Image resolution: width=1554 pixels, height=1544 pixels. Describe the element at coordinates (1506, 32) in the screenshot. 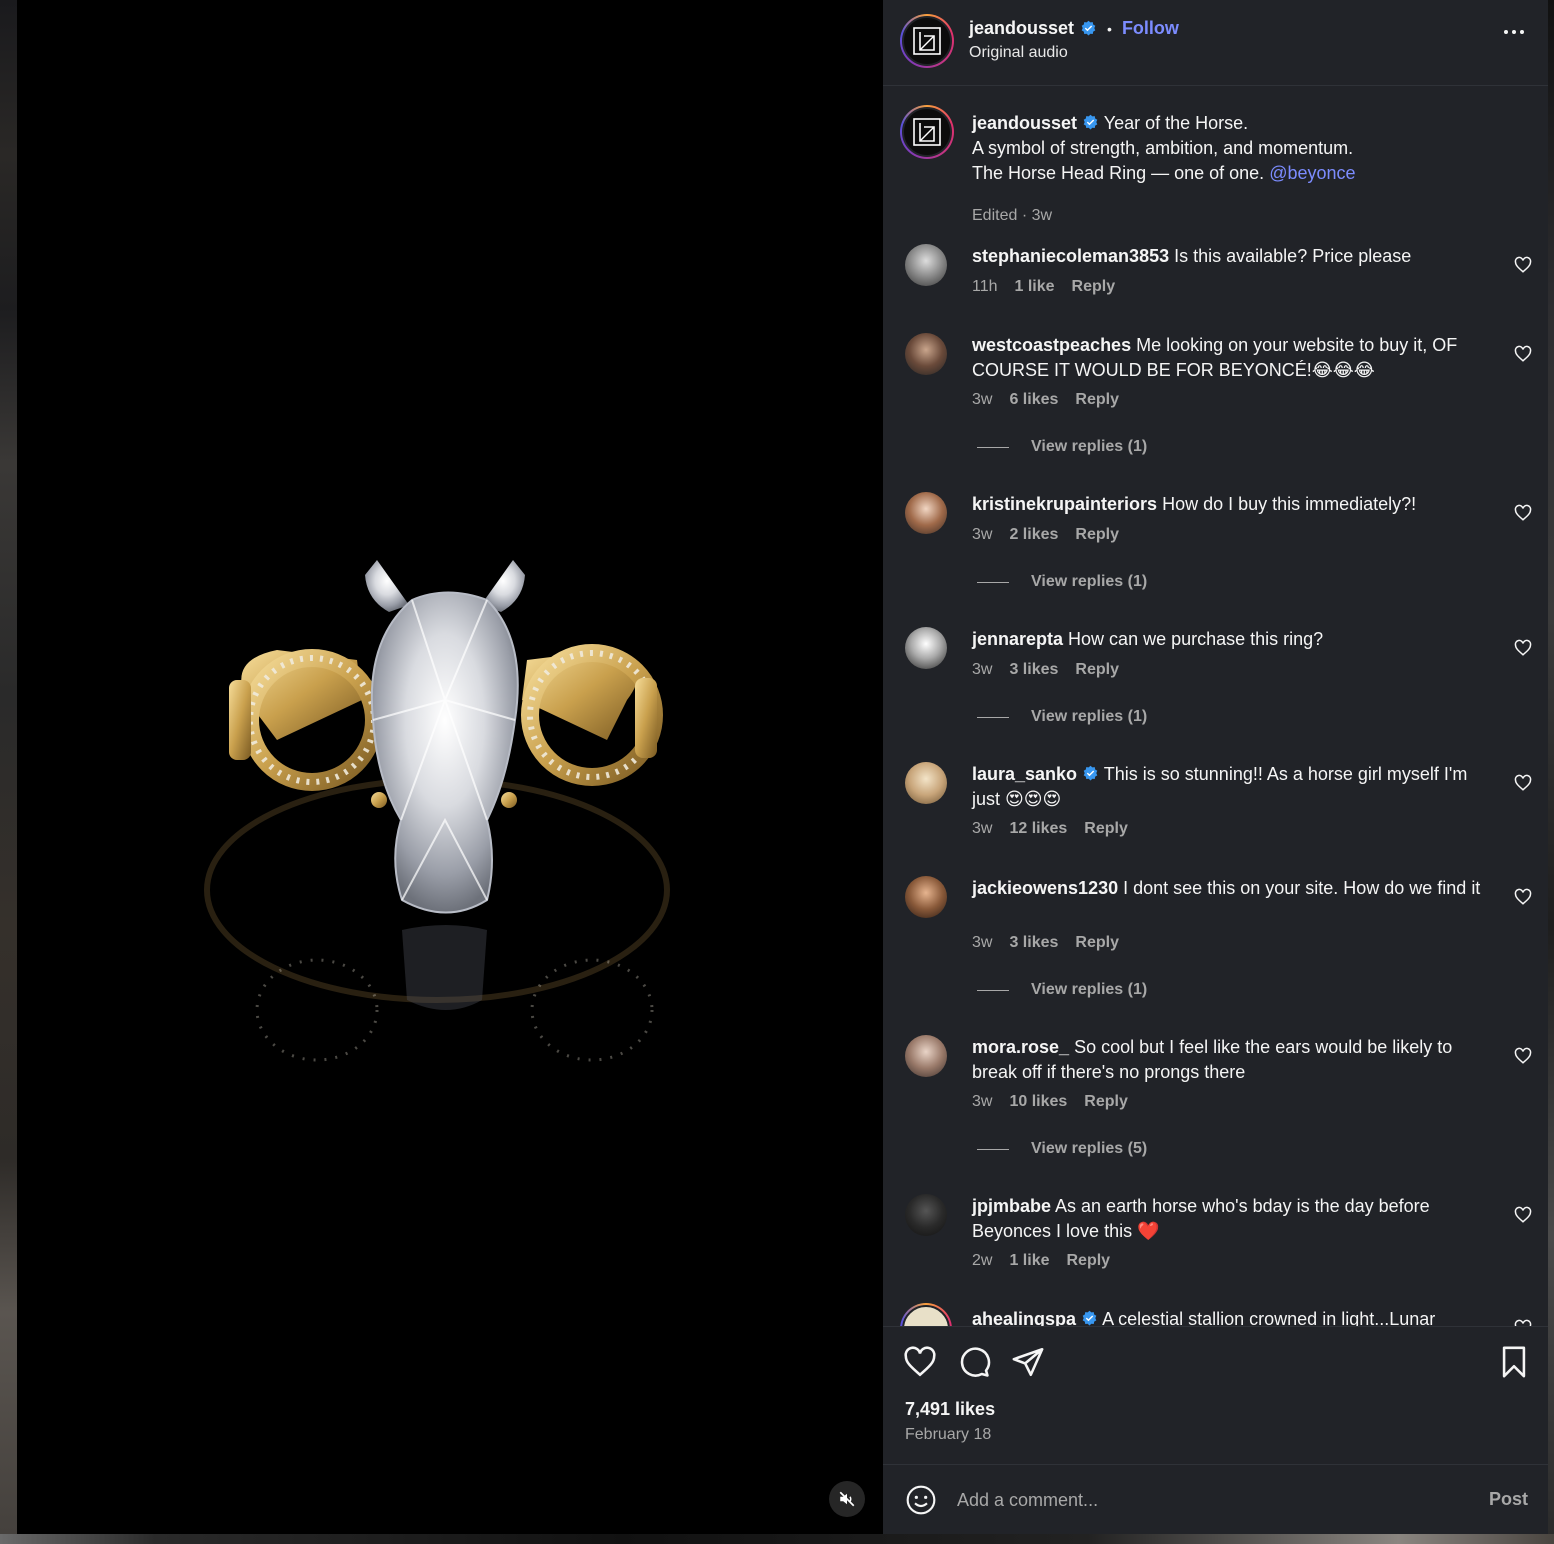

I see `more-icon` at that location.